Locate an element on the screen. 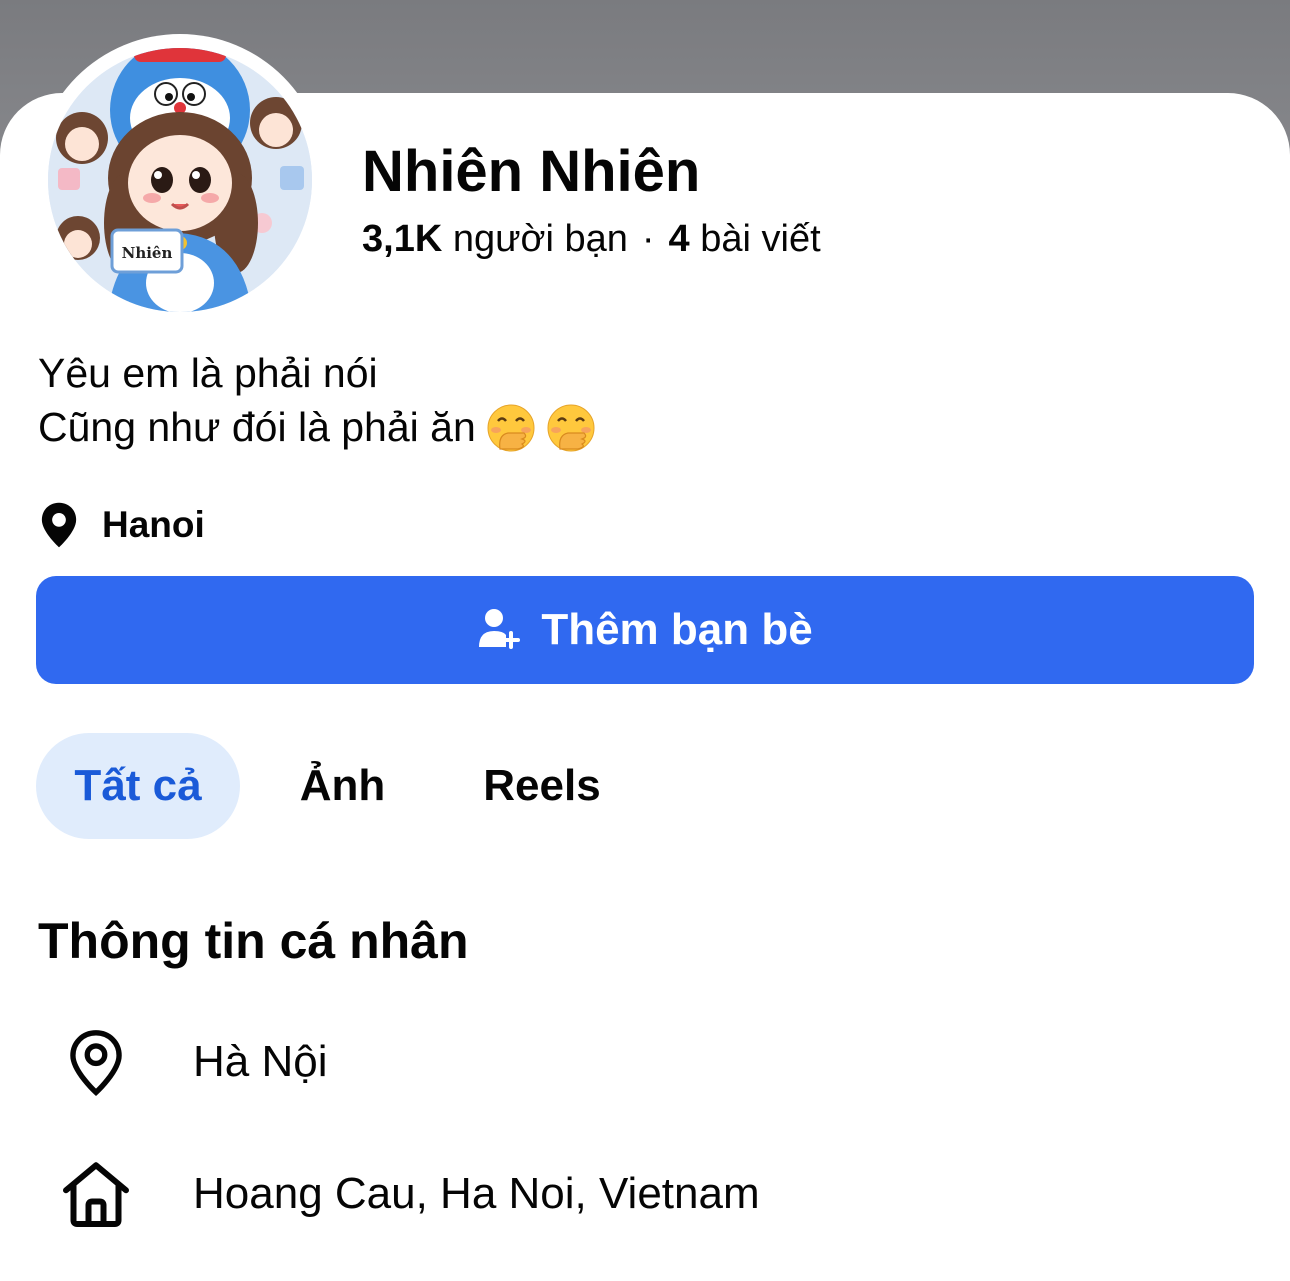 This screenshot has width=1290, height=1281. info-item-current-city: Hà Nội is located at coordinates (194, 1062).